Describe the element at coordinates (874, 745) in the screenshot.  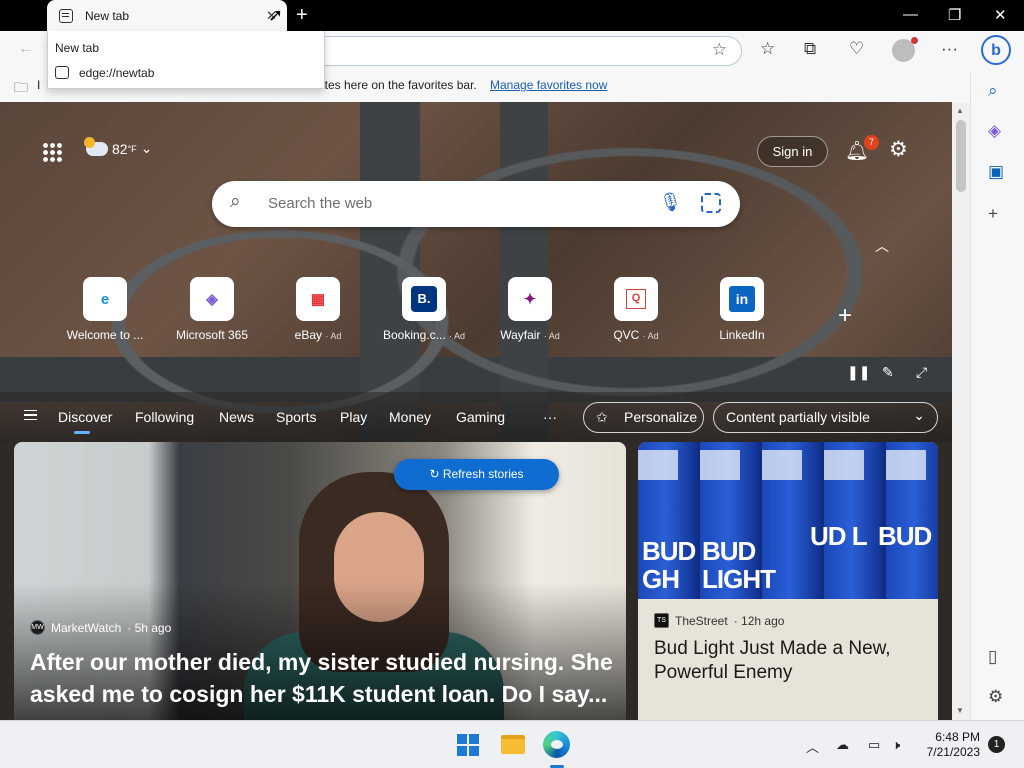
I see `network-icon: ▭` at that location.